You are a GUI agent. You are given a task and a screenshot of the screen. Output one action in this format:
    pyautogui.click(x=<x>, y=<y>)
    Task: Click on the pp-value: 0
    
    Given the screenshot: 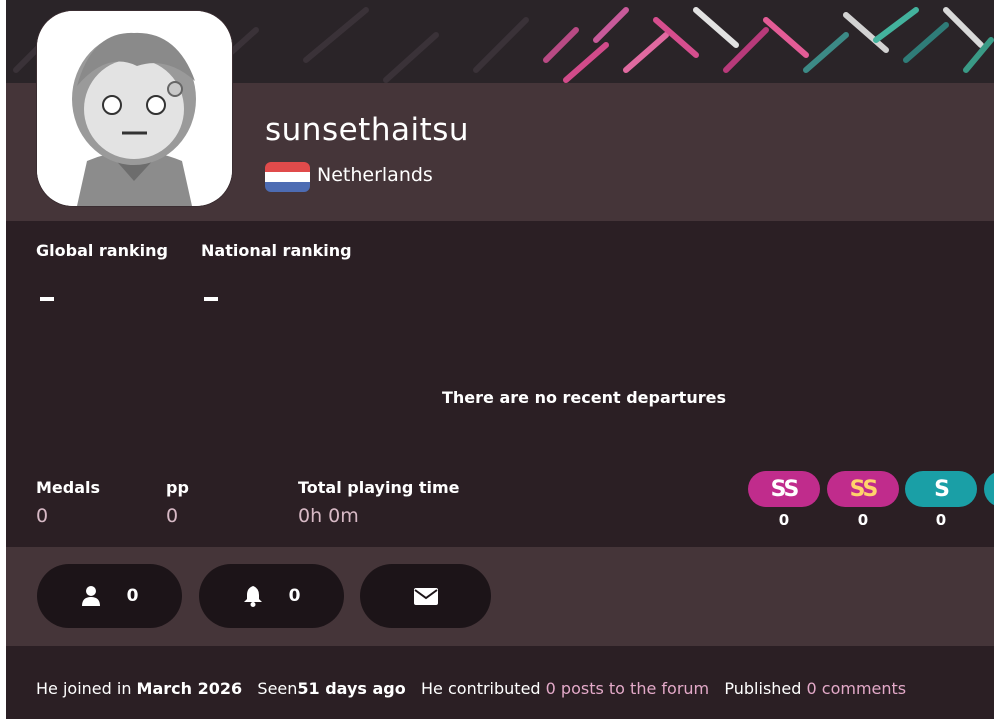 What is the action you would take?
    pyautogui.click(x=172, y=516)
    